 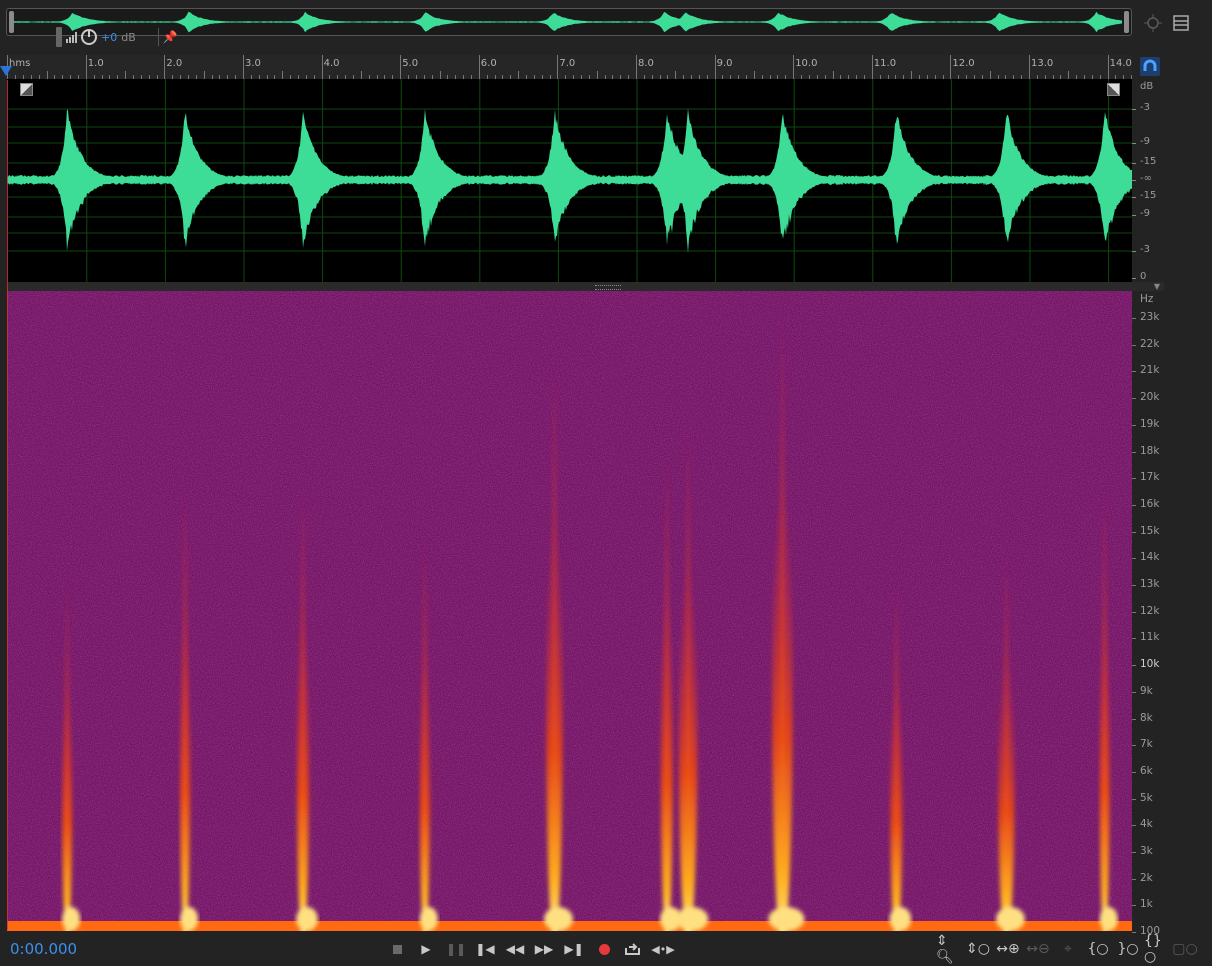 What do you see at coordinates (1146, 717) in the screenshot?
I see `hz-label: 8k` at bounding box center [1146, 717].